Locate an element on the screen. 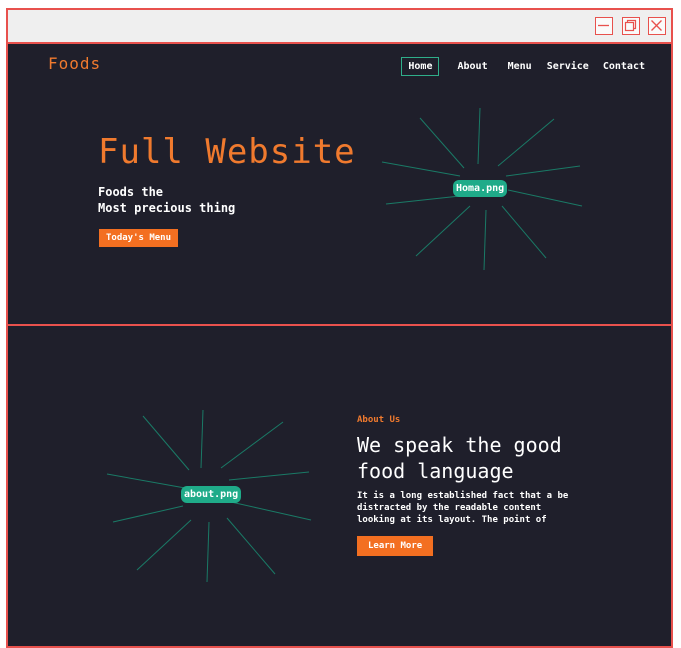 This screenshot has width=681, height=648. maximize-icon is located at coordinates (630, 25).